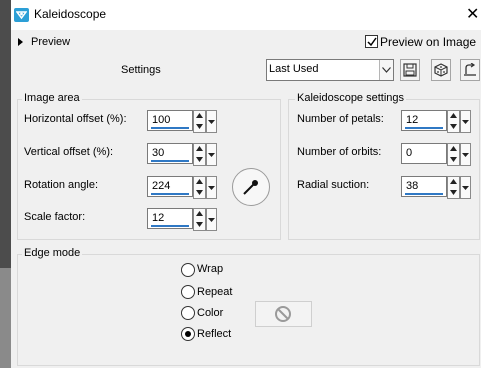  I want to click on radial-suction-spinner: 38, so click(436, 187).